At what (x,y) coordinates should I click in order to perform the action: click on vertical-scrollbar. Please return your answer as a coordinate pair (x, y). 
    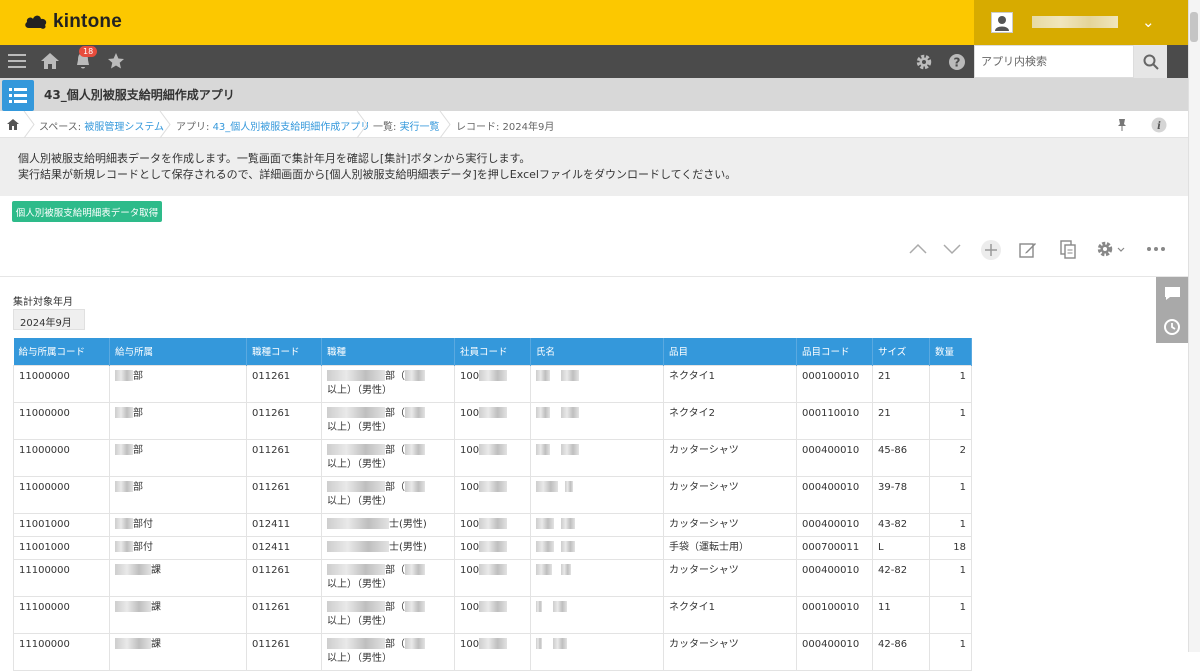
    Looking at the image, I should click on (1194, 326).